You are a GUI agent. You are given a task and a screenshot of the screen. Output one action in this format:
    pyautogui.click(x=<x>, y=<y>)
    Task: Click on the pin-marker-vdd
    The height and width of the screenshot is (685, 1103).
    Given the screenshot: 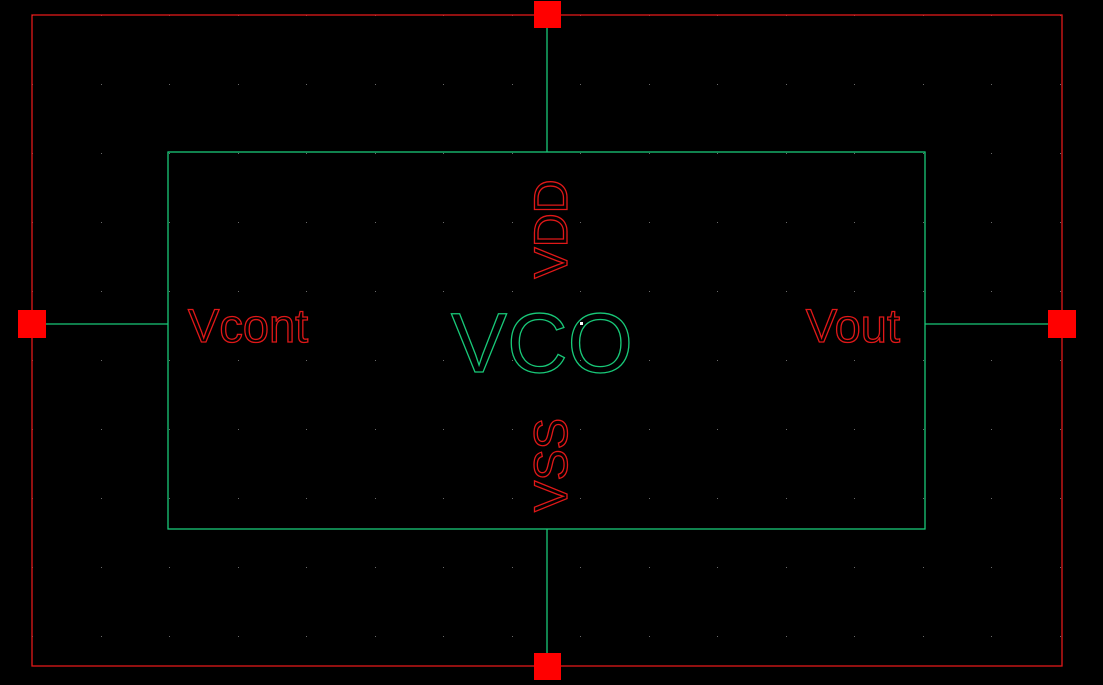 What is the action you would take?
    pyautogui.click(x=547, y=14)
    